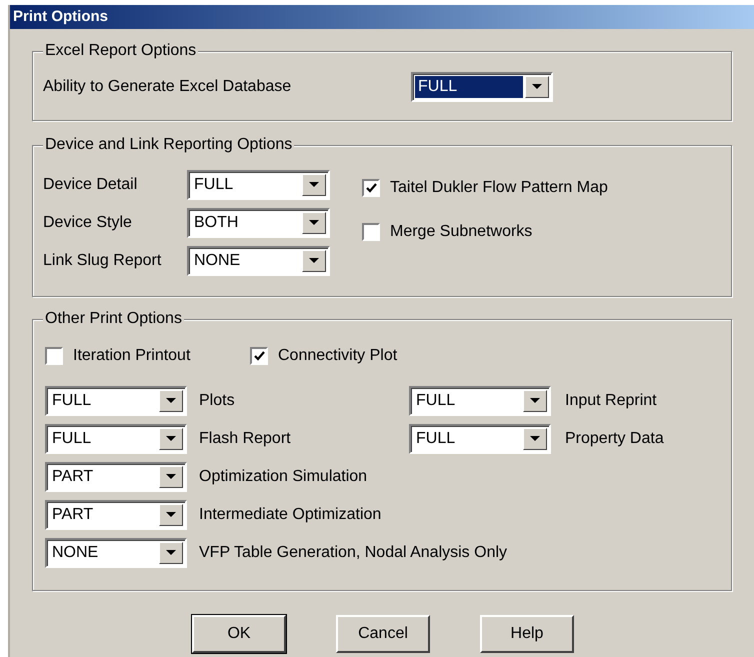 Image resolution: width=754 pixels, height=657 pixels. I want to click on dialog-button: OK, so click(239, 634).